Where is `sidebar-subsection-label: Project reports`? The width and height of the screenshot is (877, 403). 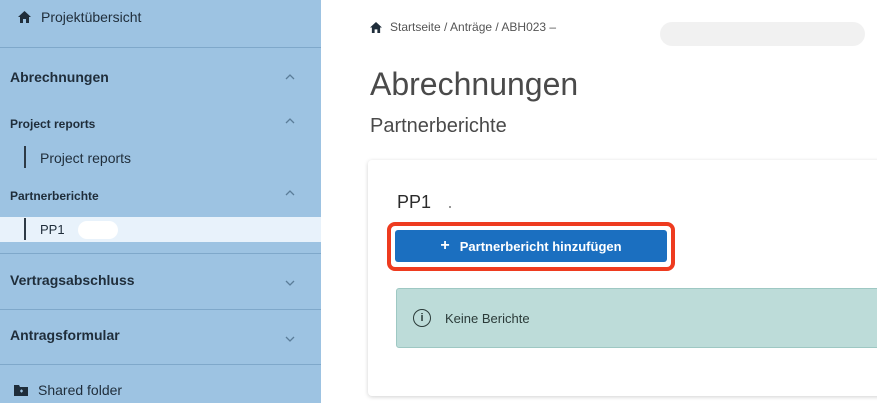 sidebar-subsection-label: Project reports is located at coordinates (53, 124).